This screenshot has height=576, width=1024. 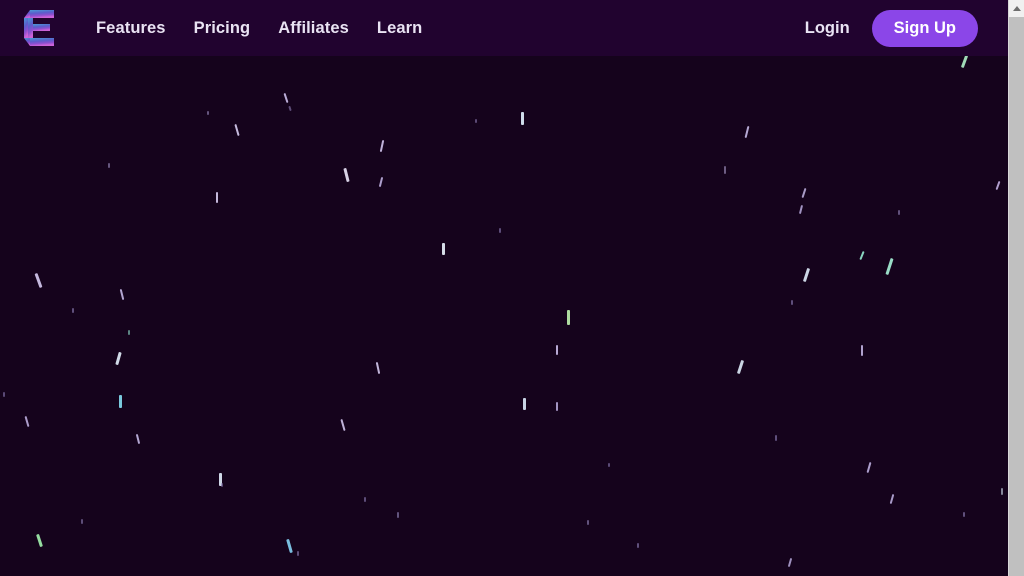 What do you see at coordinates (131, 28) in the screenshot?
I see `nav-link-features: Features` at bounding box center [131, 28].